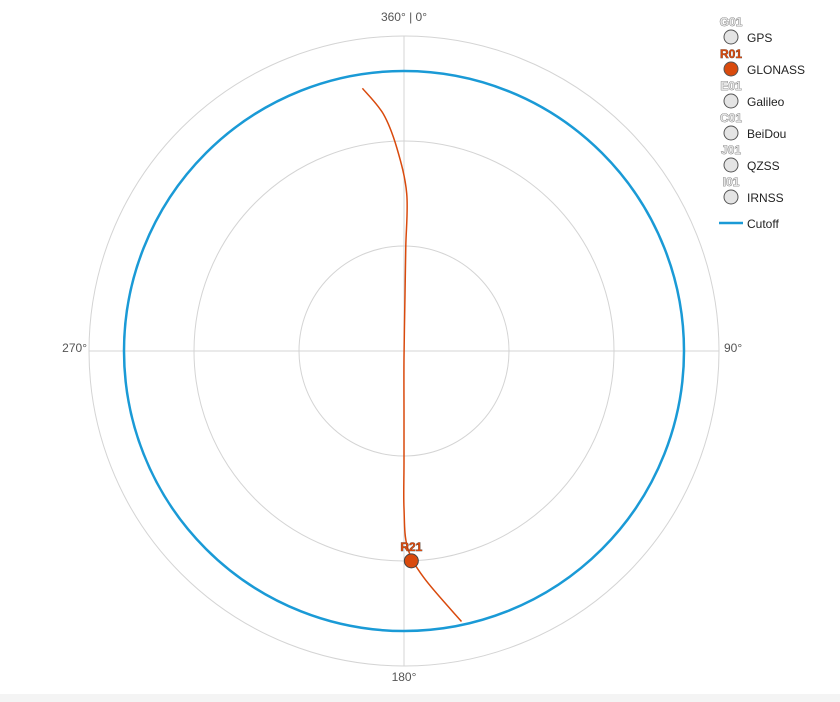  Describe the element at coordinates (765, 198) in the screenshot. I see `legend-label: IRNSS` at that location.